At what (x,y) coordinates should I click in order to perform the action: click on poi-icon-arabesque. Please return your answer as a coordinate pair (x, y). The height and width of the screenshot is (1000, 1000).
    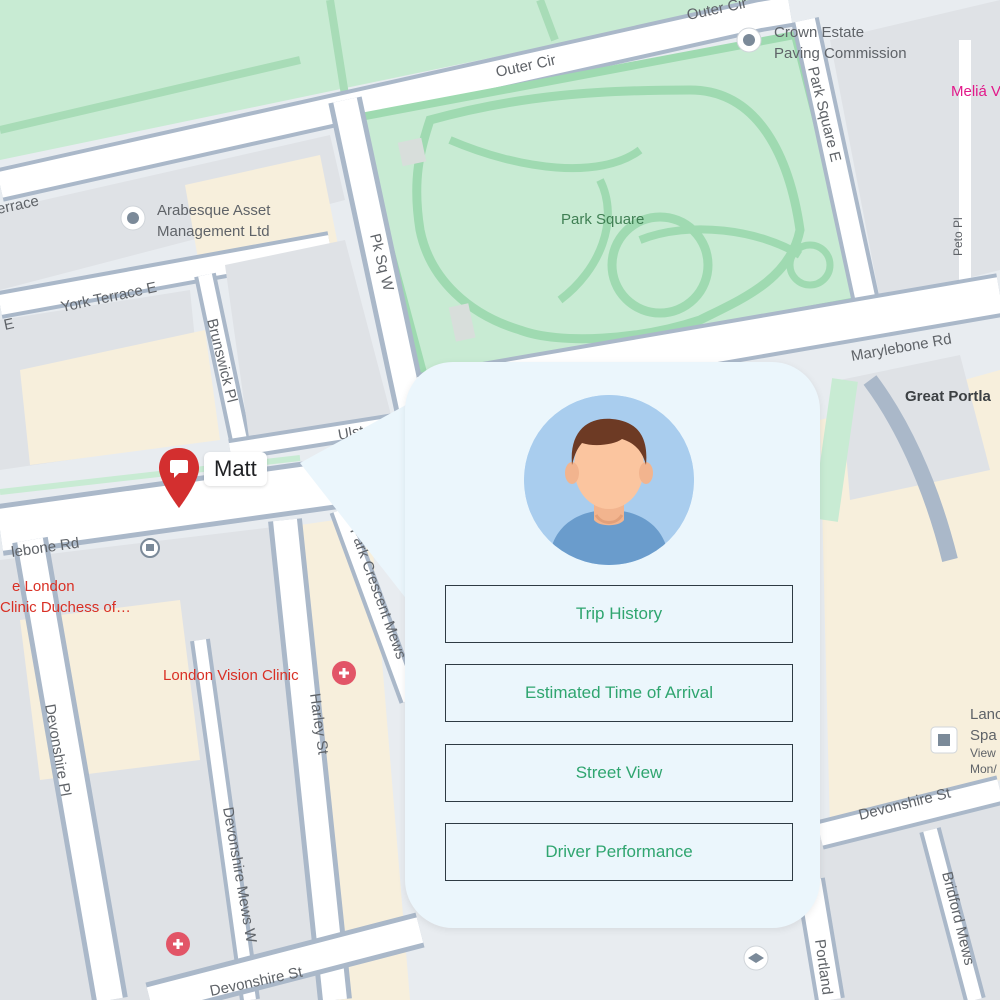
    Looking at the image, I should click on (133, 218).